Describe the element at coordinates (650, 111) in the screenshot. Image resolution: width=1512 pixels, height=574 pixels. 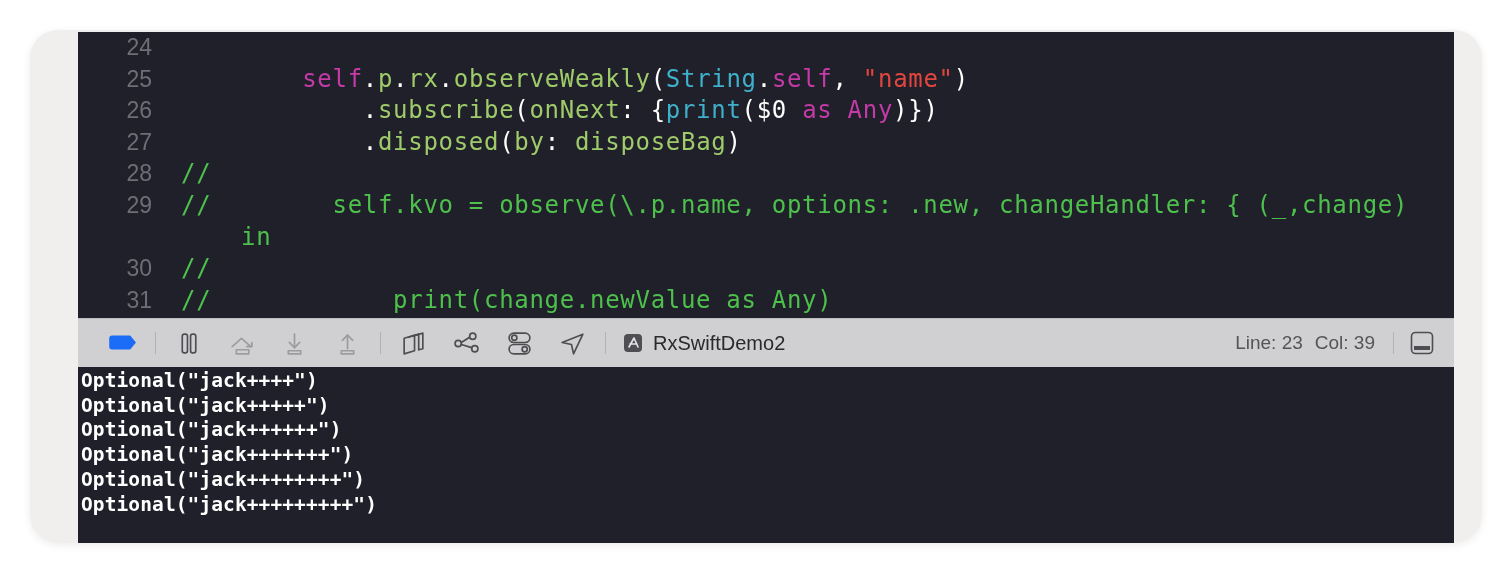
I see `code-line: .subscribe(onNext: {print($0 as Any)})` at that location.